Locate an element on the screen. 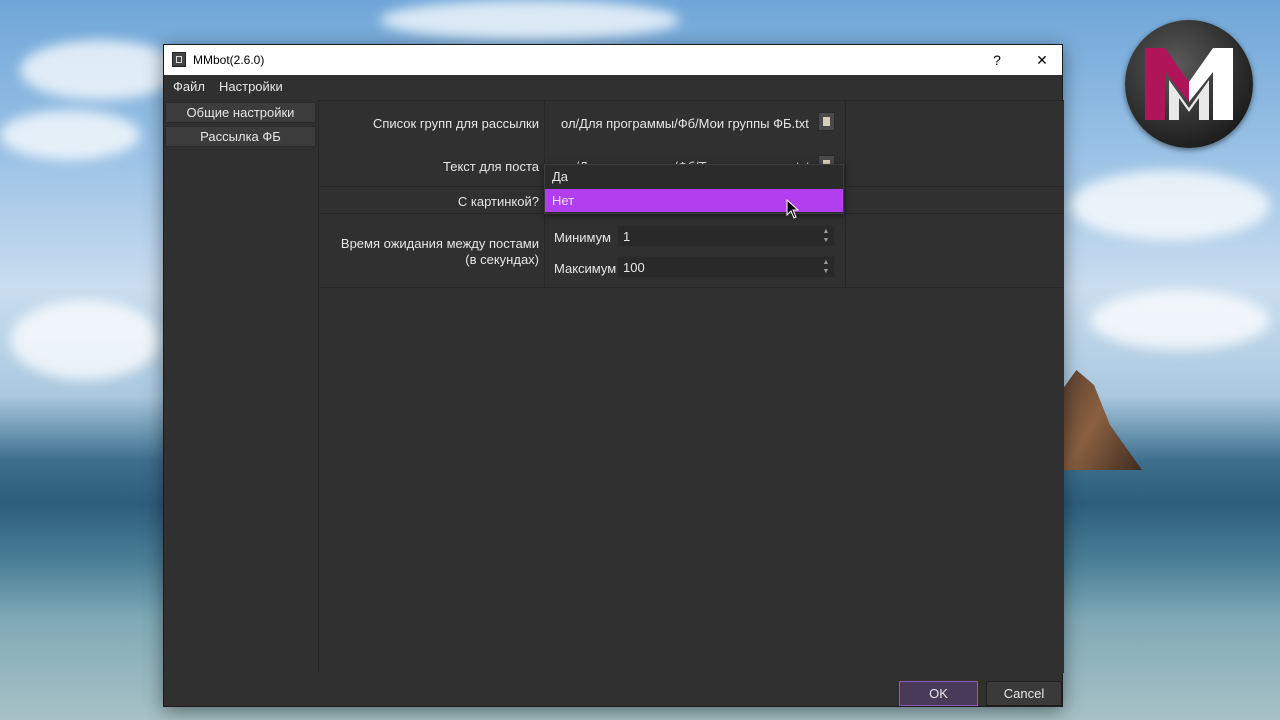  ok-button: OK is located at coordinates (938, 693).